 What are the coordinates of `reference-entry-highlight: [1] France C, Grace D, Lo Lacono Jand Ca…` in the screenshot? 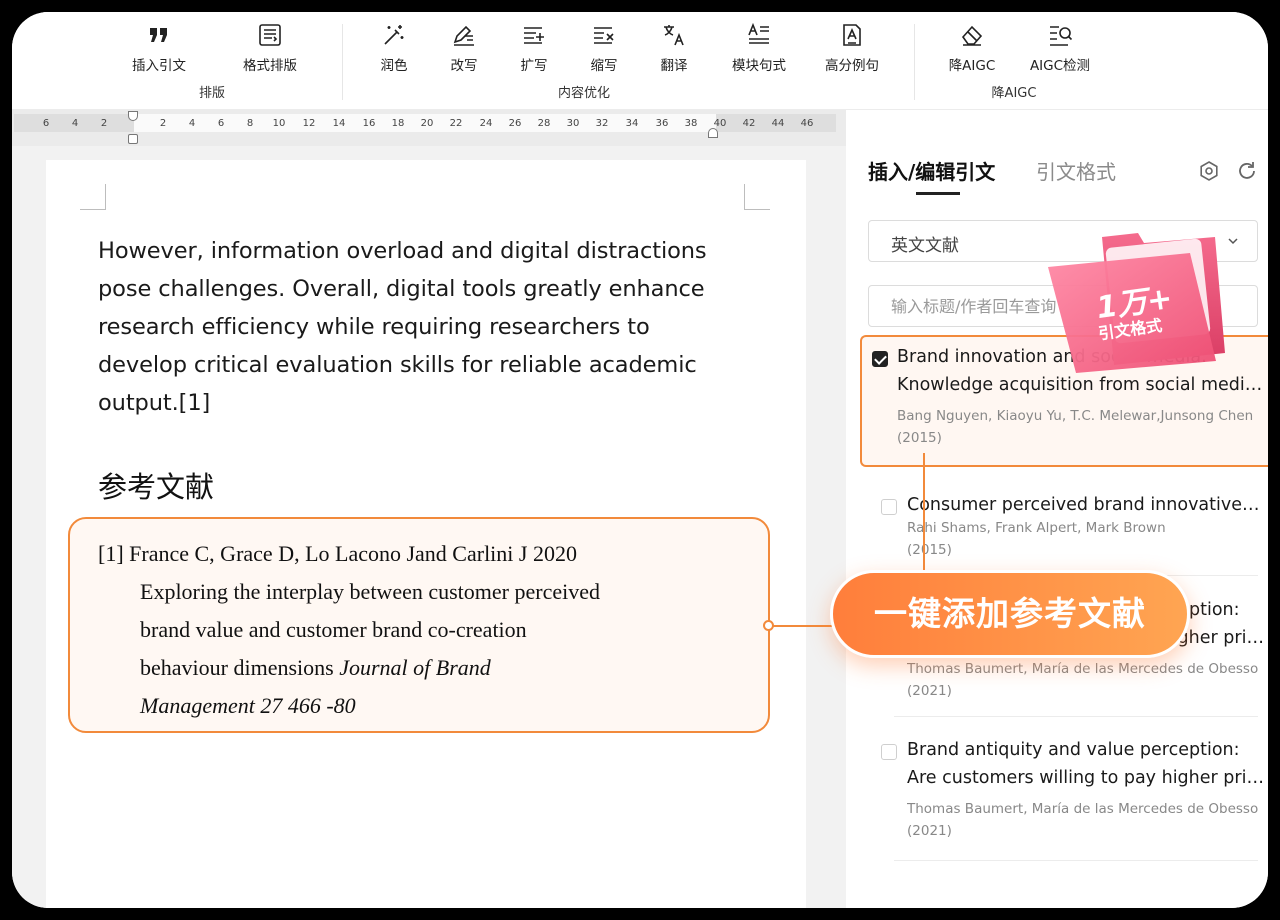 It's located at (419, 625).